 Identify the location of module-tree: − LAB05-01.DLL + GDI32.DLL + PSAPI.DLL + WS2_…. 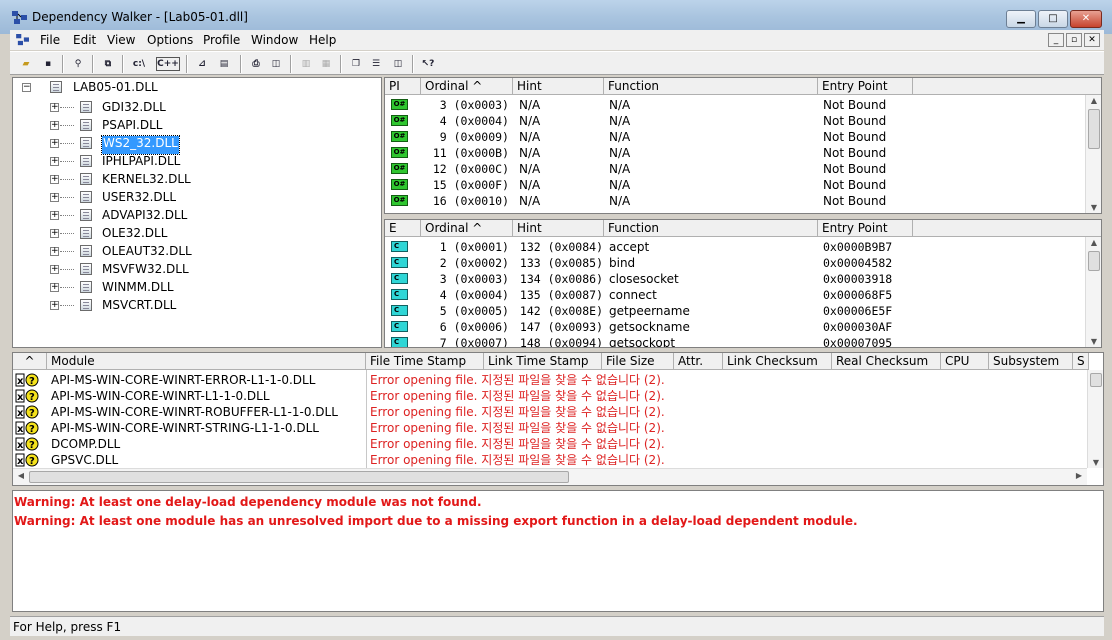
(197, 212).